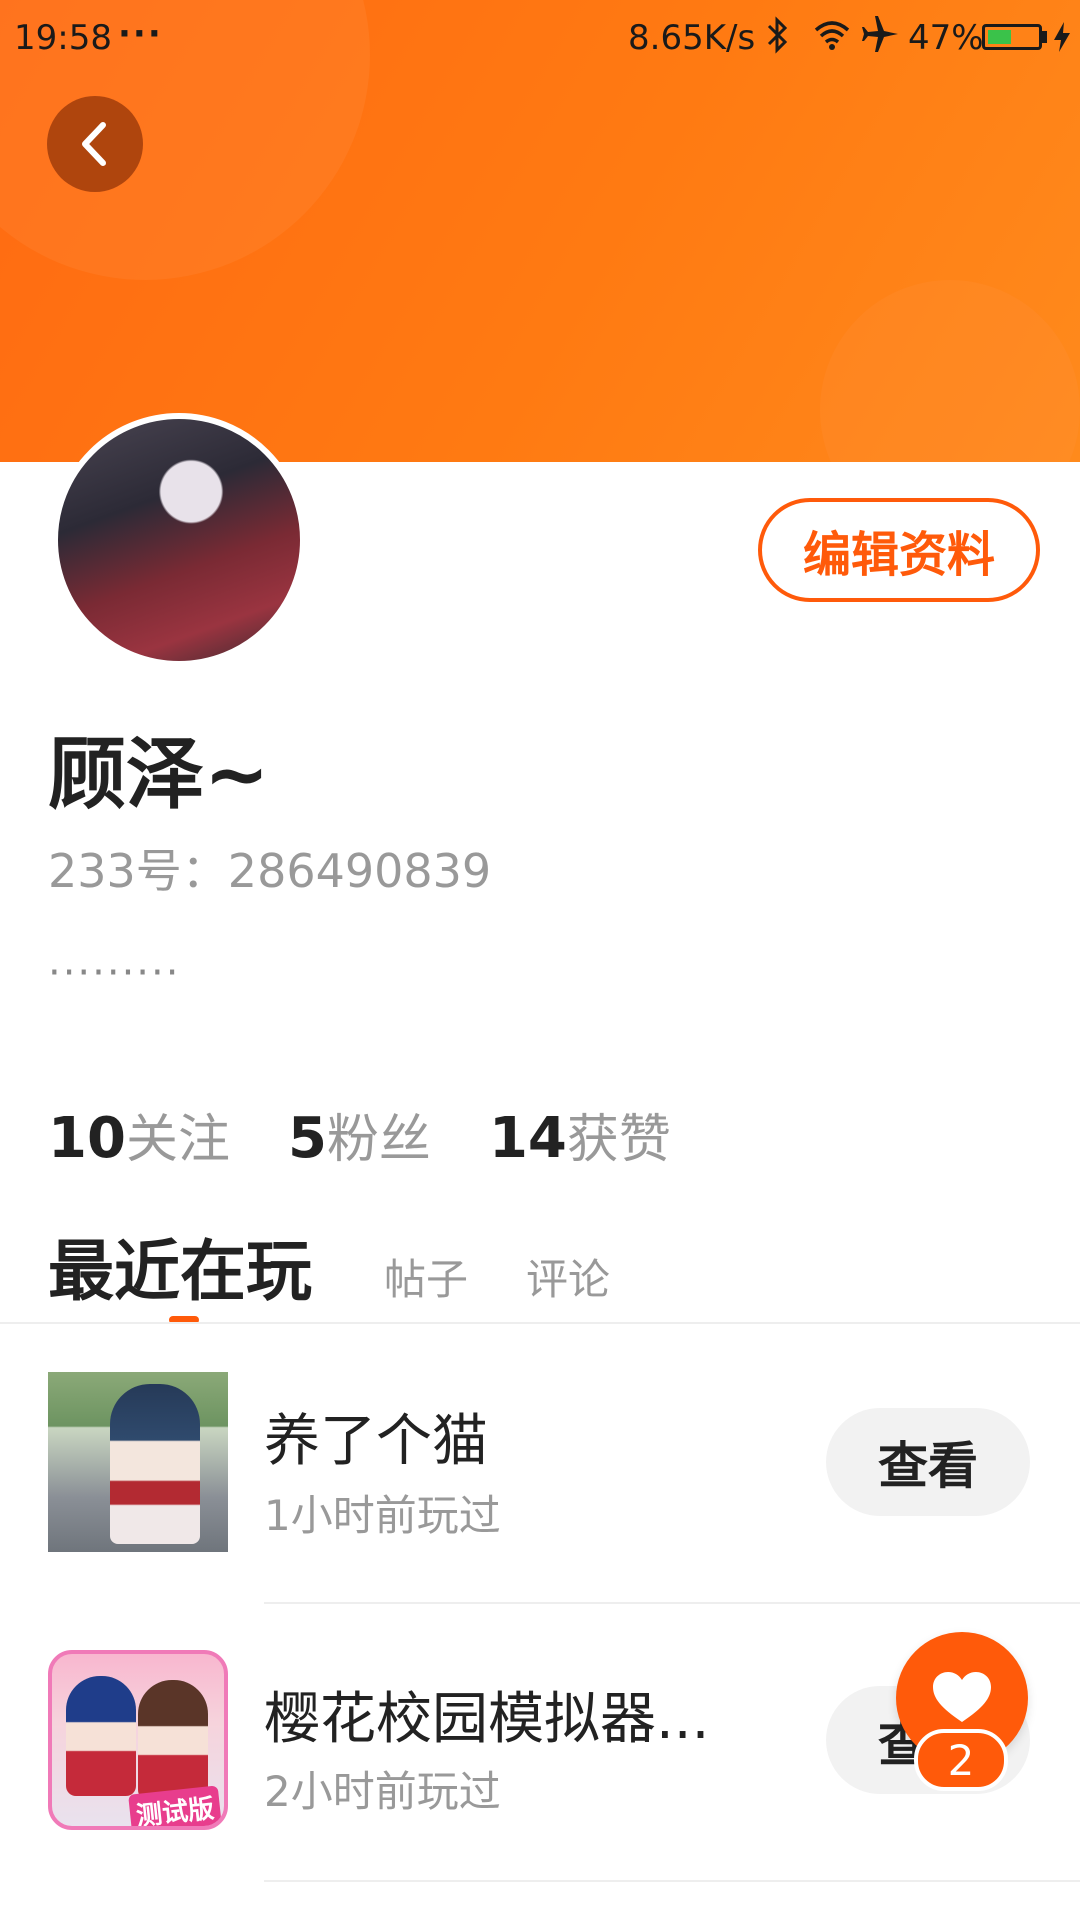  Describe the element at coordinates (382, 1791) in the screenshot. I see `game-last-played: 2小时前玩过` at that location.